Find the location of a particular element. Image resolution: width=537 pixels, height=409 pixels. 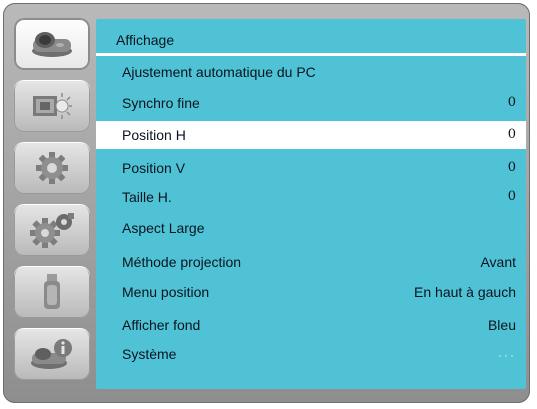

menu-item-label: Position H is located at coordinates (154, 135).